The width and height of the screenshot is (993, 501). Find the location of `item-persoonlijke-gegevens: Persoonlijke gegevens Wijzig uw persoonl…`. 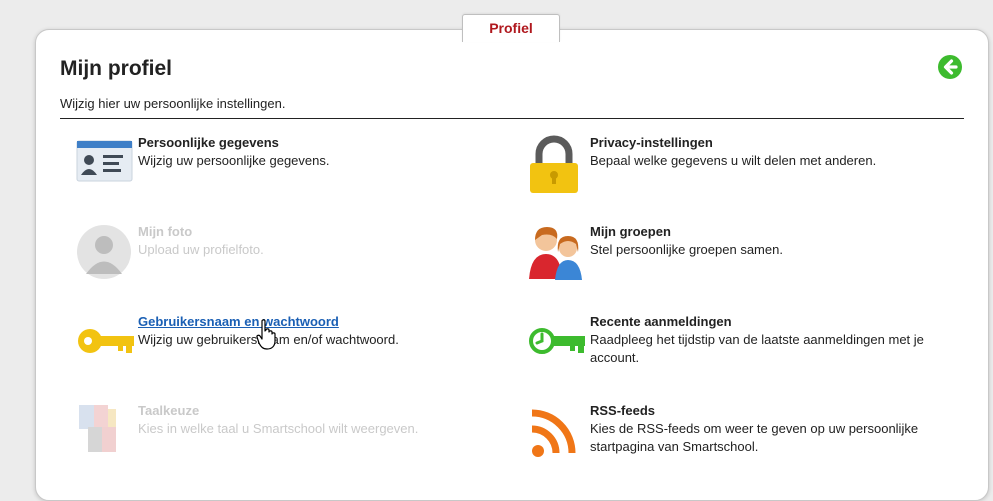

item-persoonlijke-gegevens: Persoonlijke gegevens Wijzig uw persoonl… is located at coordinates (286, 170).